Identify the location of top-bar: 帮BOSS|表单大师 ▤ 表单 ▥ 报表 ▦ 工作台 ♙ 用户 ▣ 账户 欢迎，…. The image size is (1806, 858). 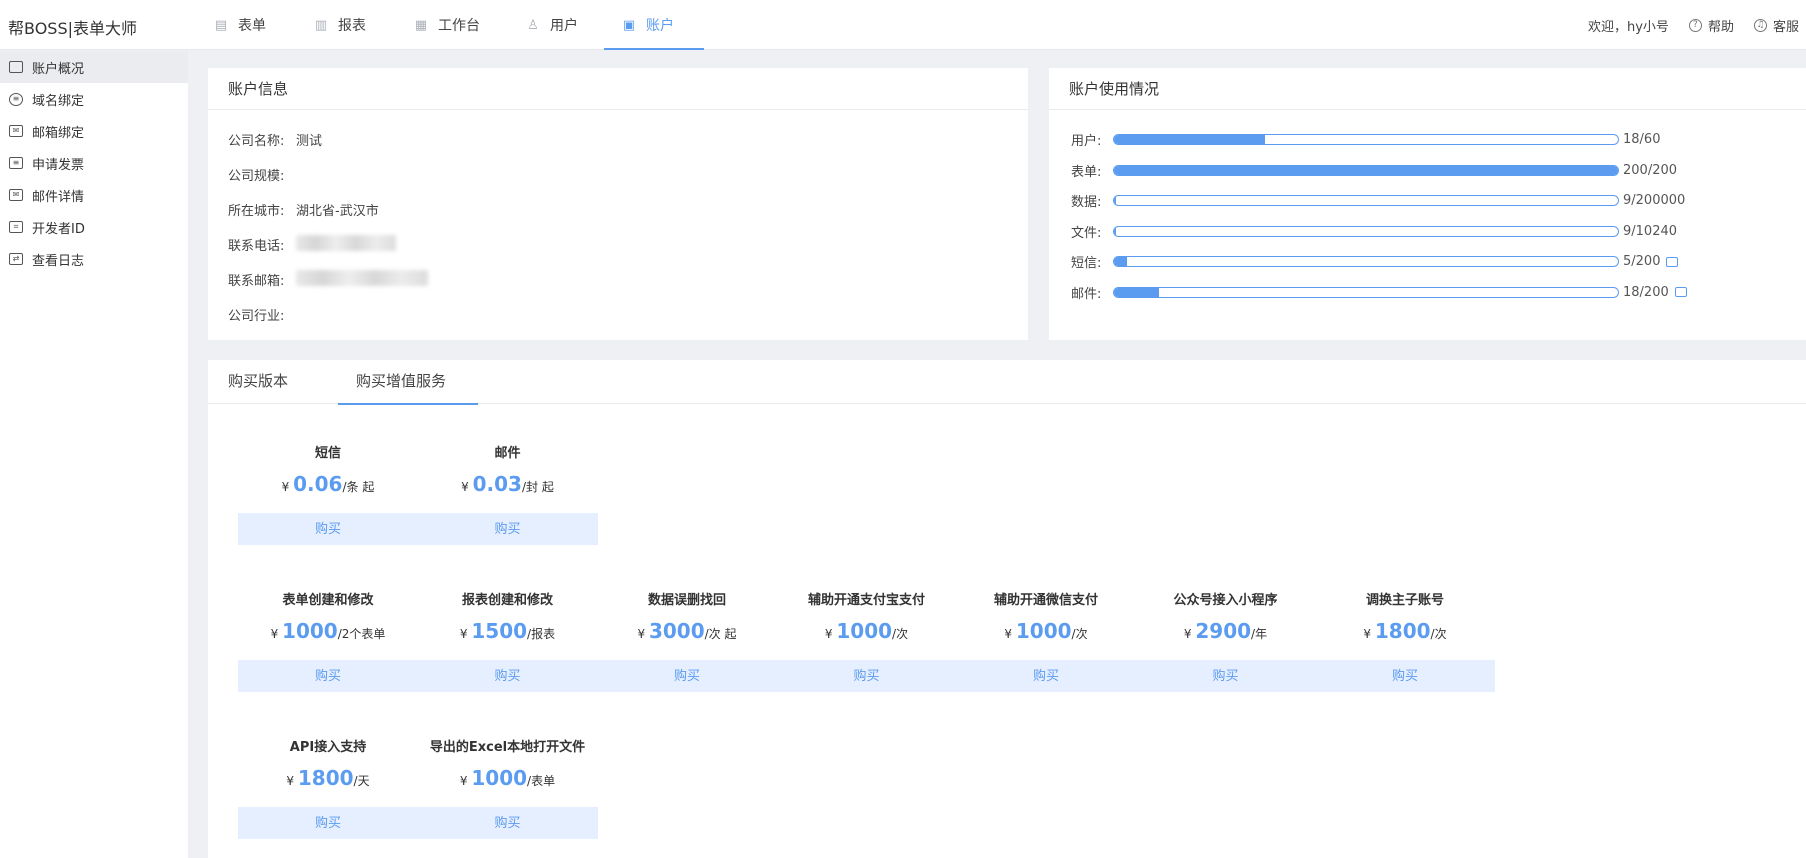
(903, 25).